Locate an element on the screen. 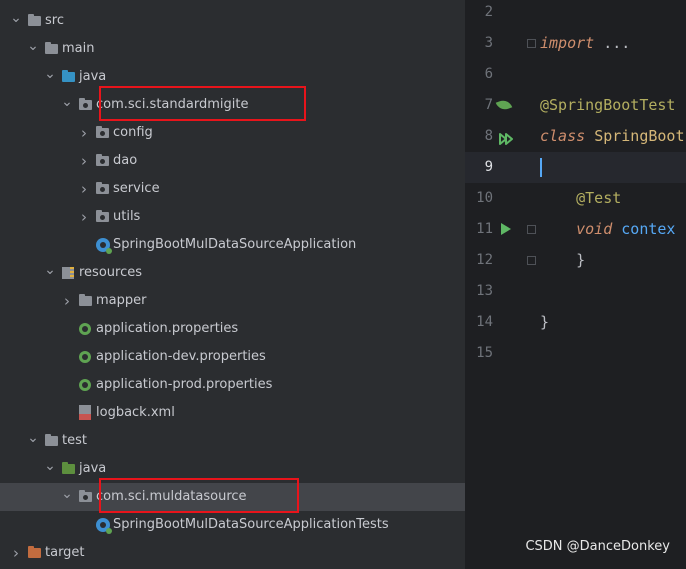  tree-item-label: SpringBootMulDataSourceApplicationTests is located at coordinates (251, 524).